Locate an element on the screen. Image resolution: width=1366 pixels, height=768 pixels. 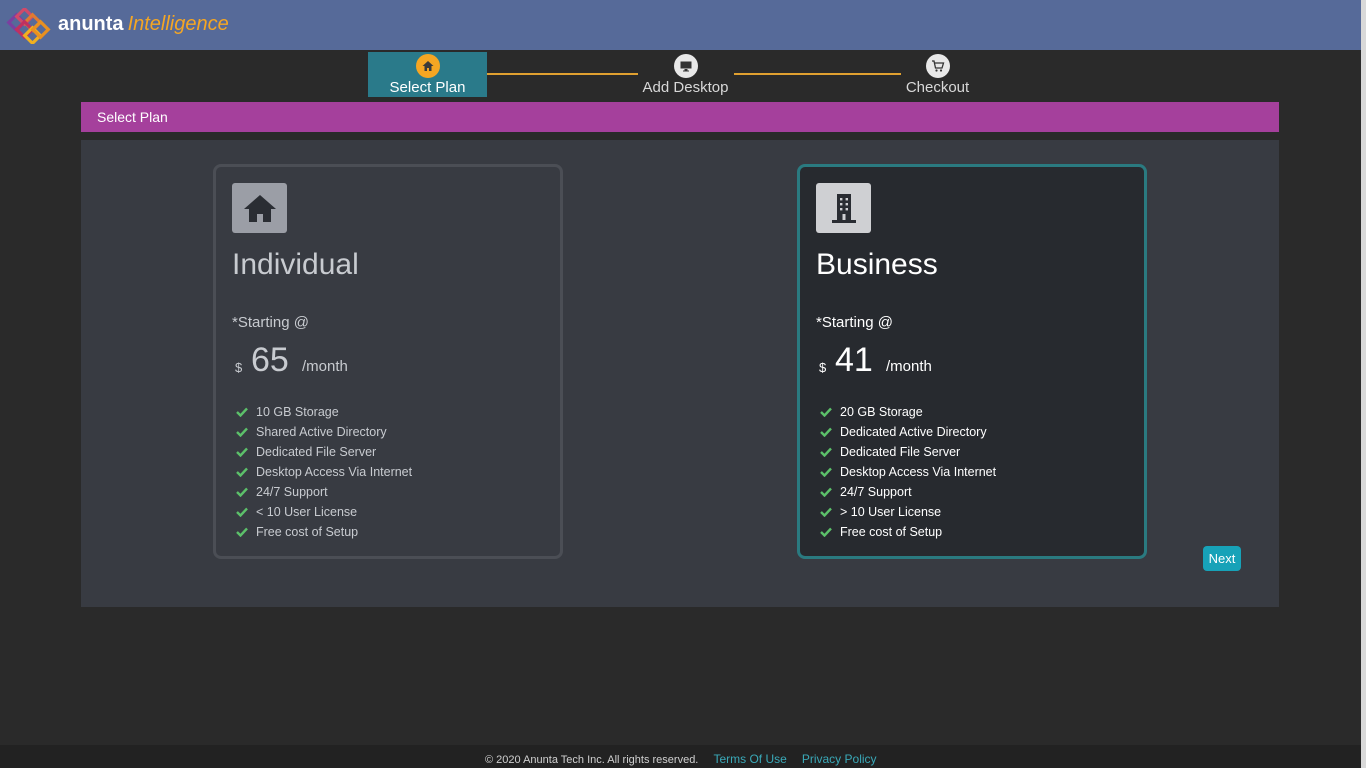
home-icon is located at coordinates (427, 66).